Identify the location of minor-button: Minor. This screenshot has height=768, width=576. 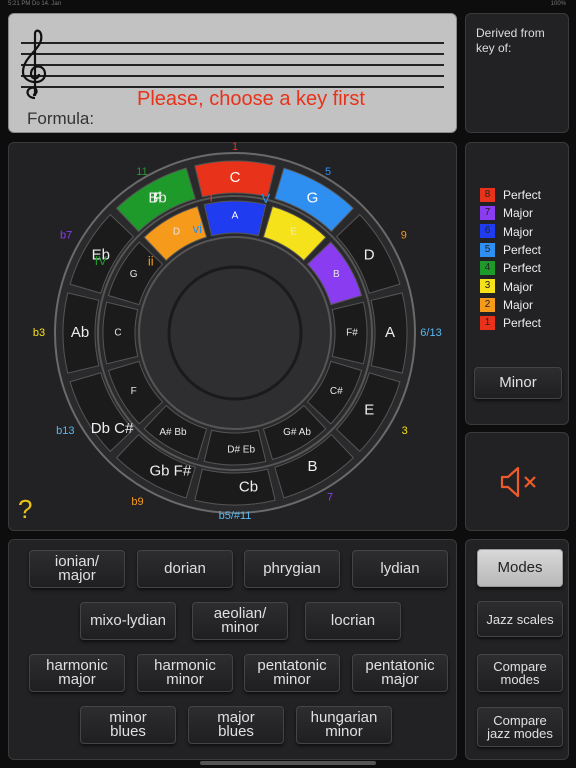
(518, 383).